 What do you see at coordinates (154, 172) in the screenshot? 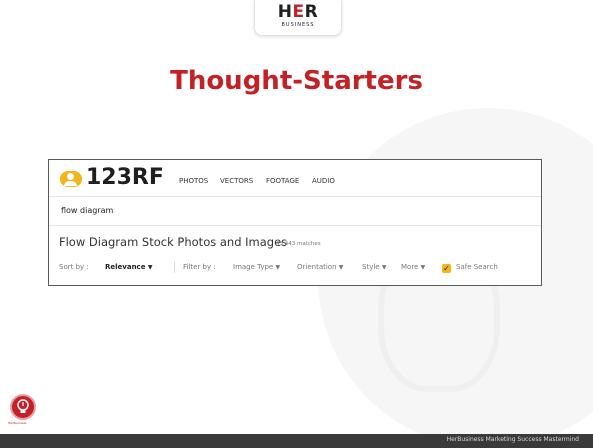
I see `registered-mark: ®` at bounding box center [154, 172].